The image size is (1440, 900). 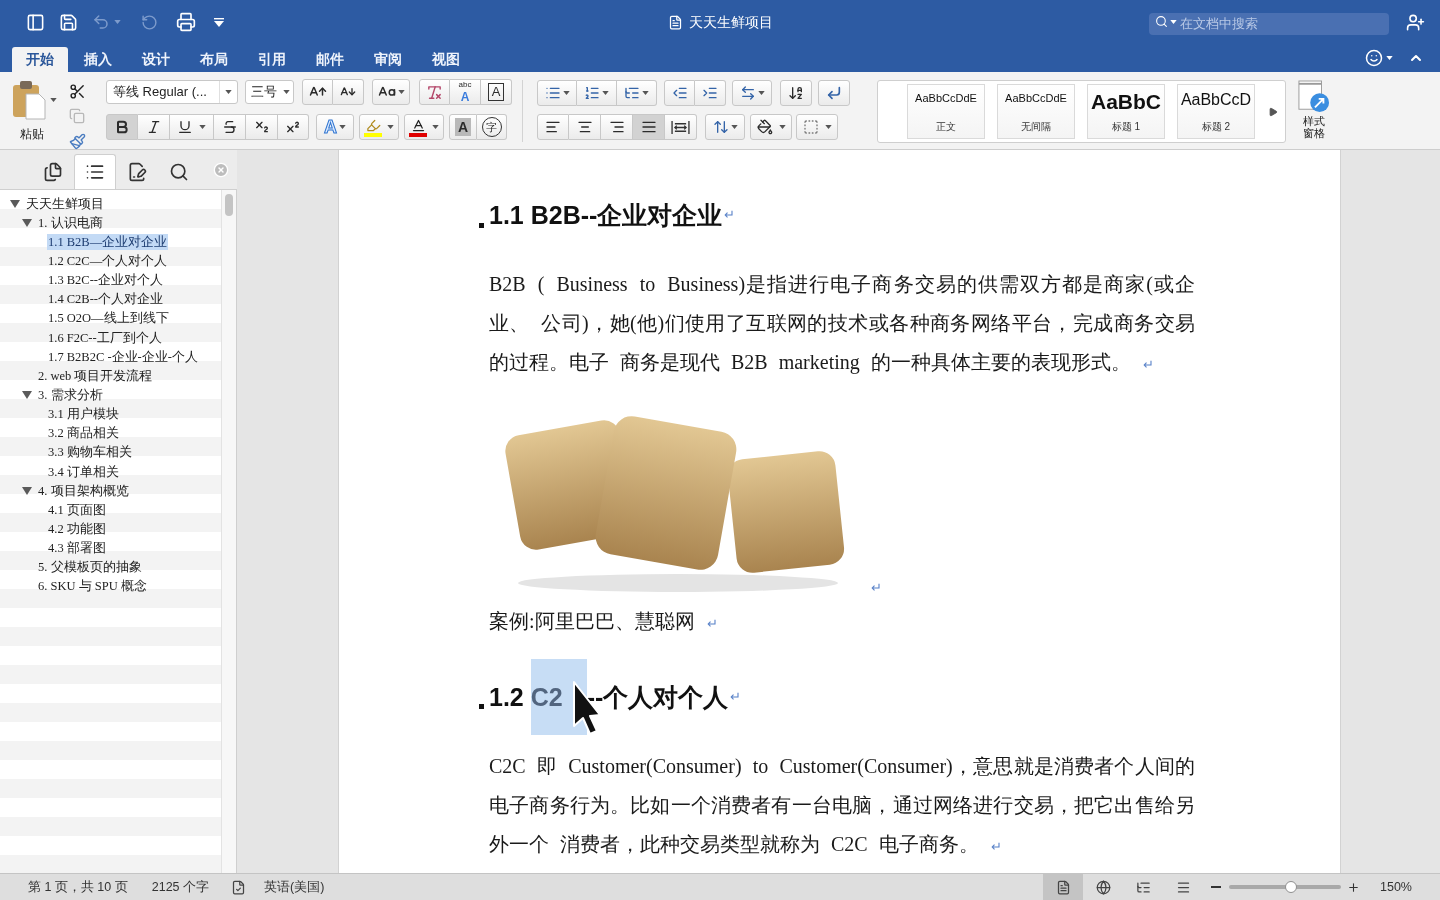 What do you see at coordinates (269, 92) in the screenshot?
I see `font-size-dropdown: 三号` at bounding box center [269, 92].